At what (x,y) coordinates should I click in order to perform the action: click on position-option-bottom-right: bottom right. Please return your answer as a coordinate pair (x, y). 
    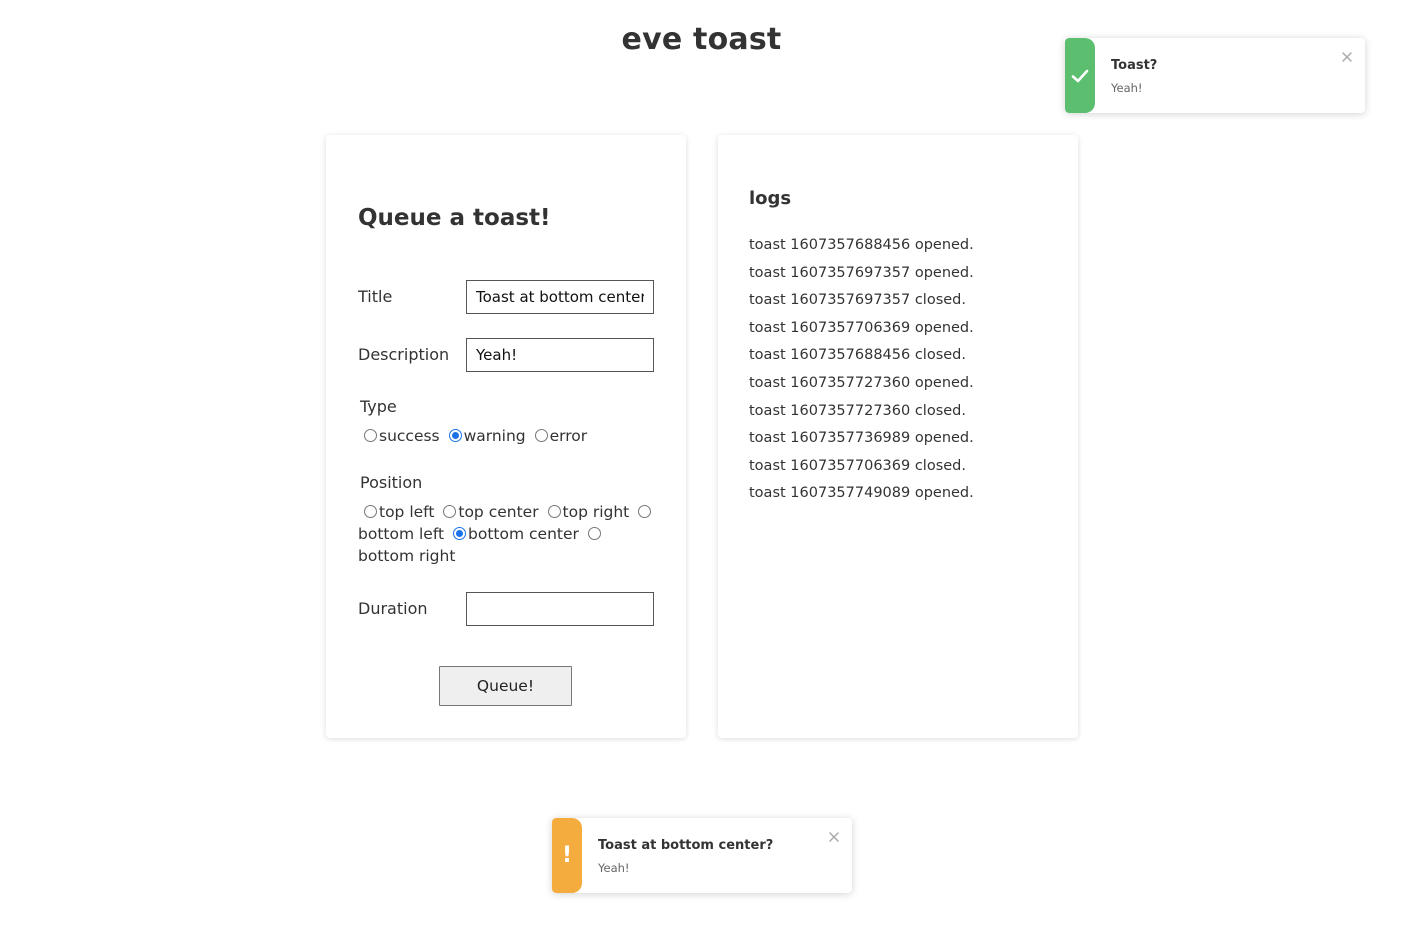
    Looking at the image, I should click on (406, 556).